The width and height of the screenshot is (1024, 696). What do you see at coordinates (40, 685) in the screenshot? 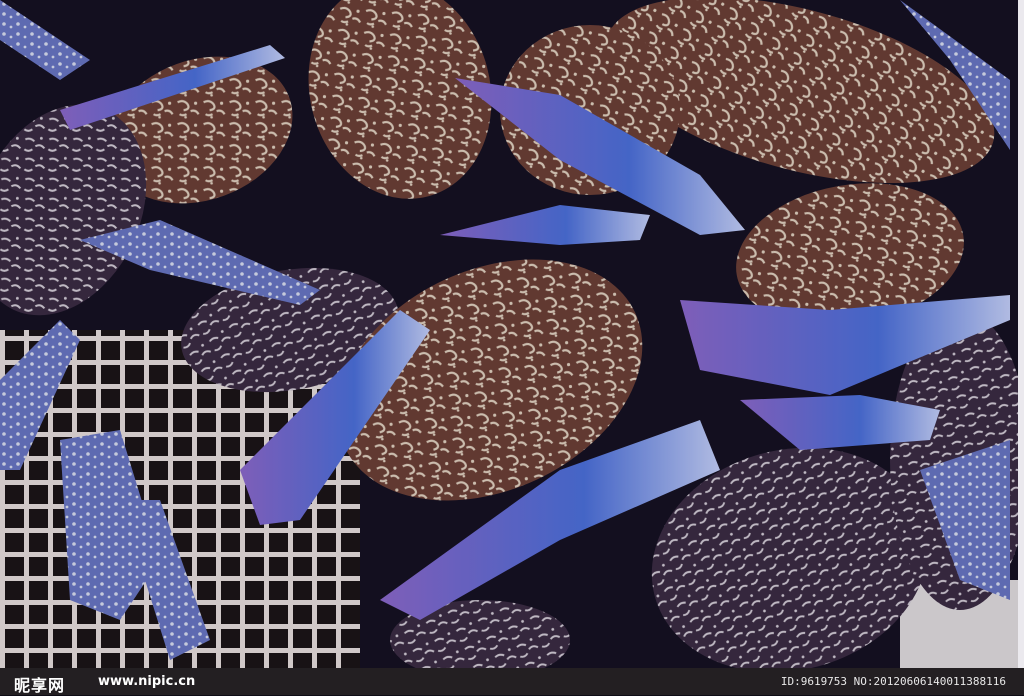
I see `watermark-logo: 昵享网` at bounding box center [40, 685].